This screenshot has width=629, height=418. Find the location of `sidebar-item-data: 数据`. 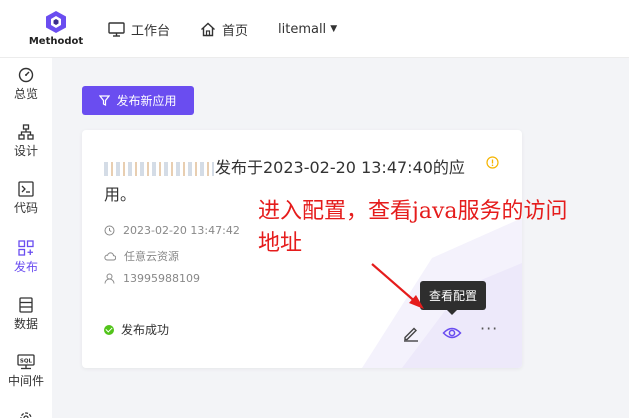

sidebar-item-data: 数据 is located at coordinates (26, 314).